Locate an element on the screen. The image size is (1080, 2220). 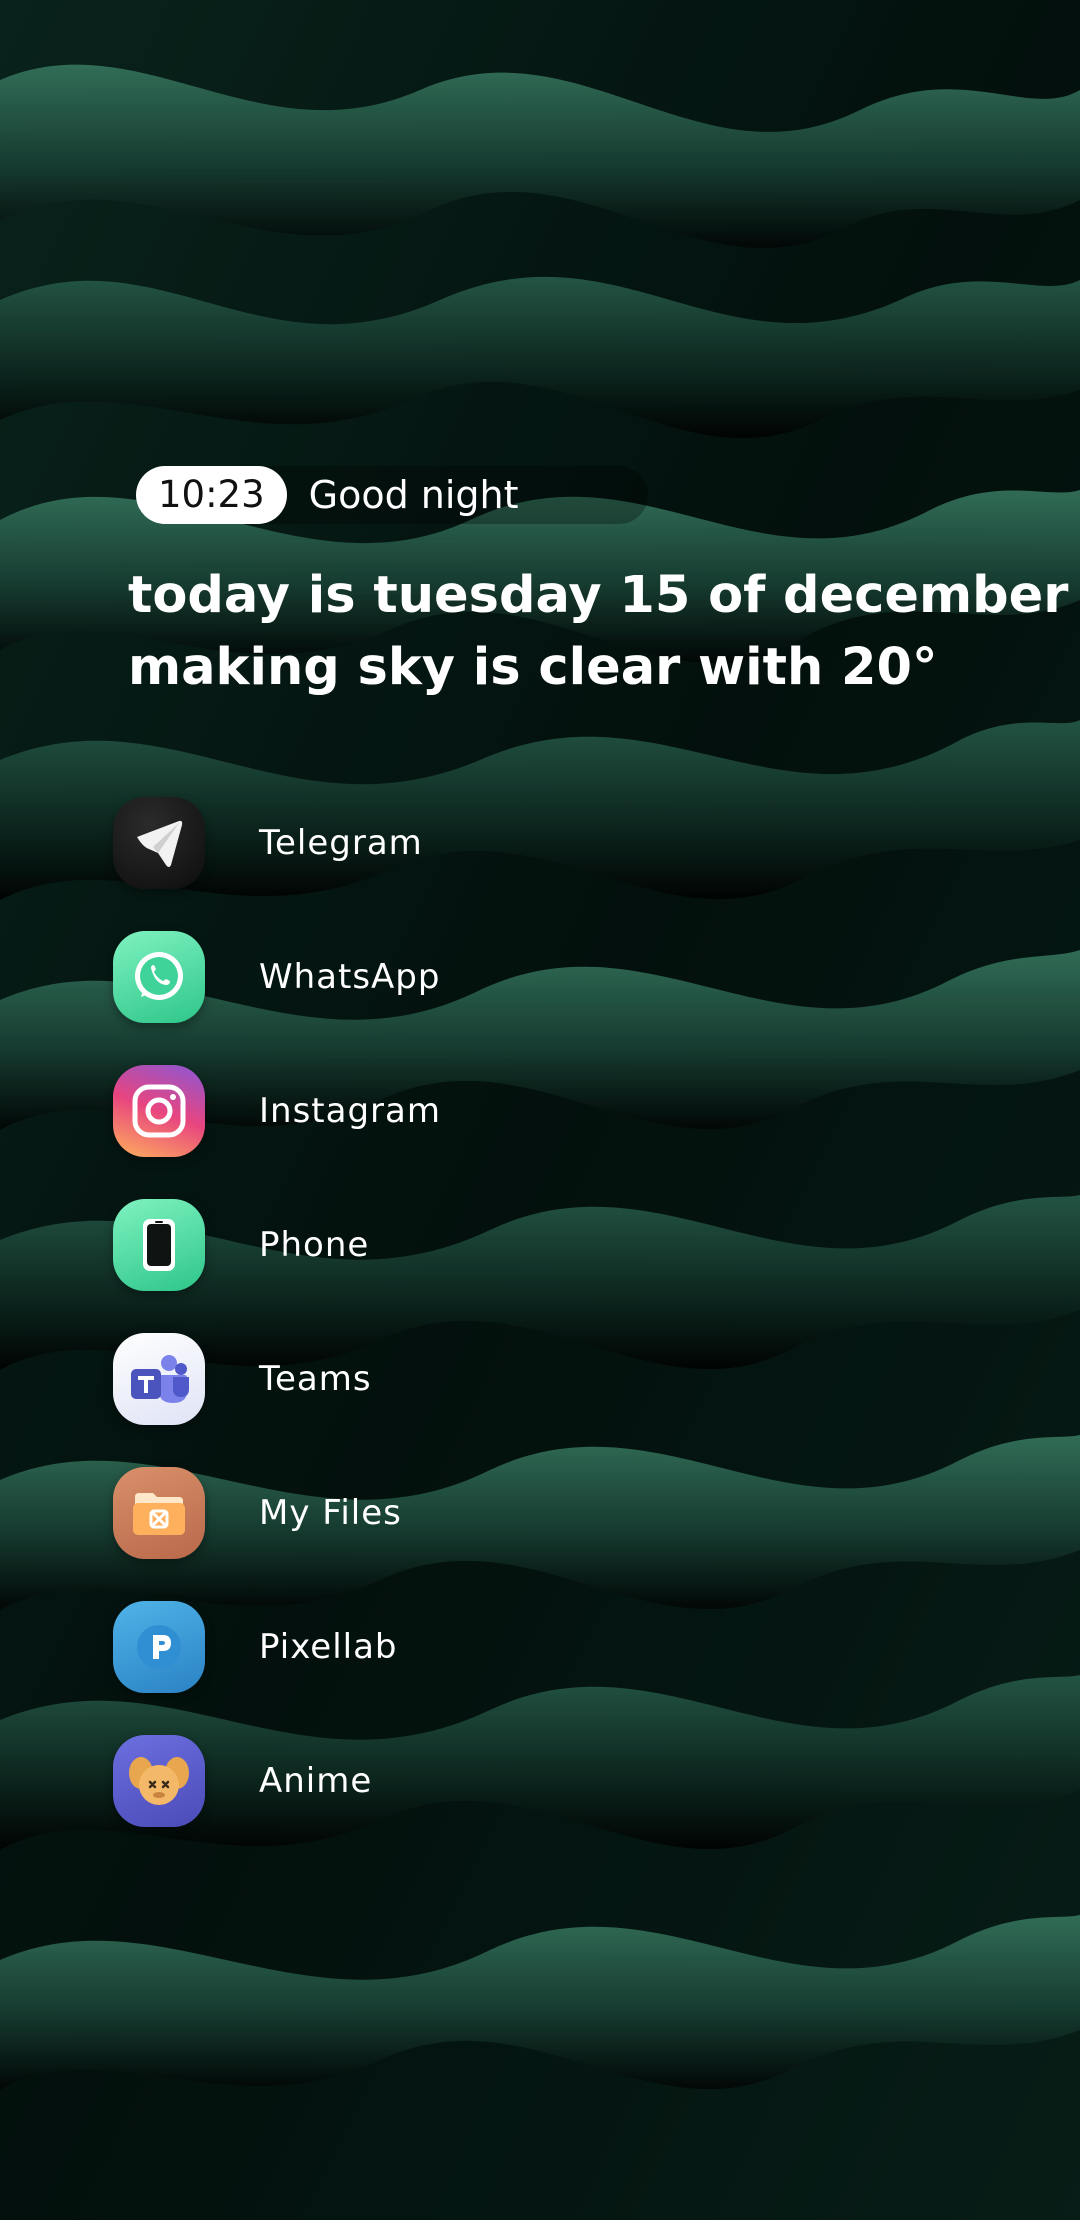
telegram-icon is located at coordinates (159, 843).